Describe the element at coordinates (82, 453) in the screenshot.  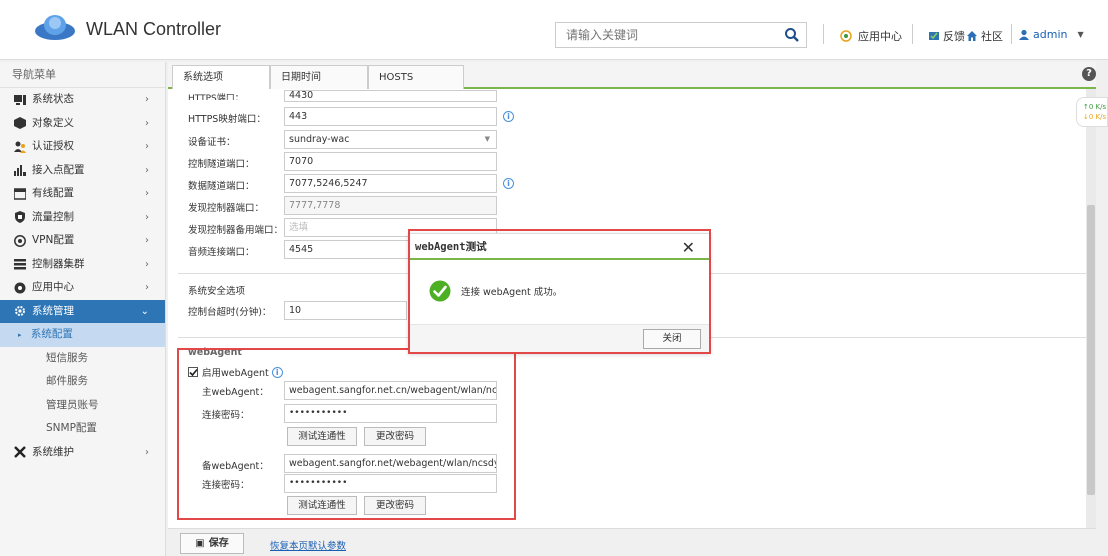
I see `sidebar-item-maintenance: 系统维护 ›` at that location.